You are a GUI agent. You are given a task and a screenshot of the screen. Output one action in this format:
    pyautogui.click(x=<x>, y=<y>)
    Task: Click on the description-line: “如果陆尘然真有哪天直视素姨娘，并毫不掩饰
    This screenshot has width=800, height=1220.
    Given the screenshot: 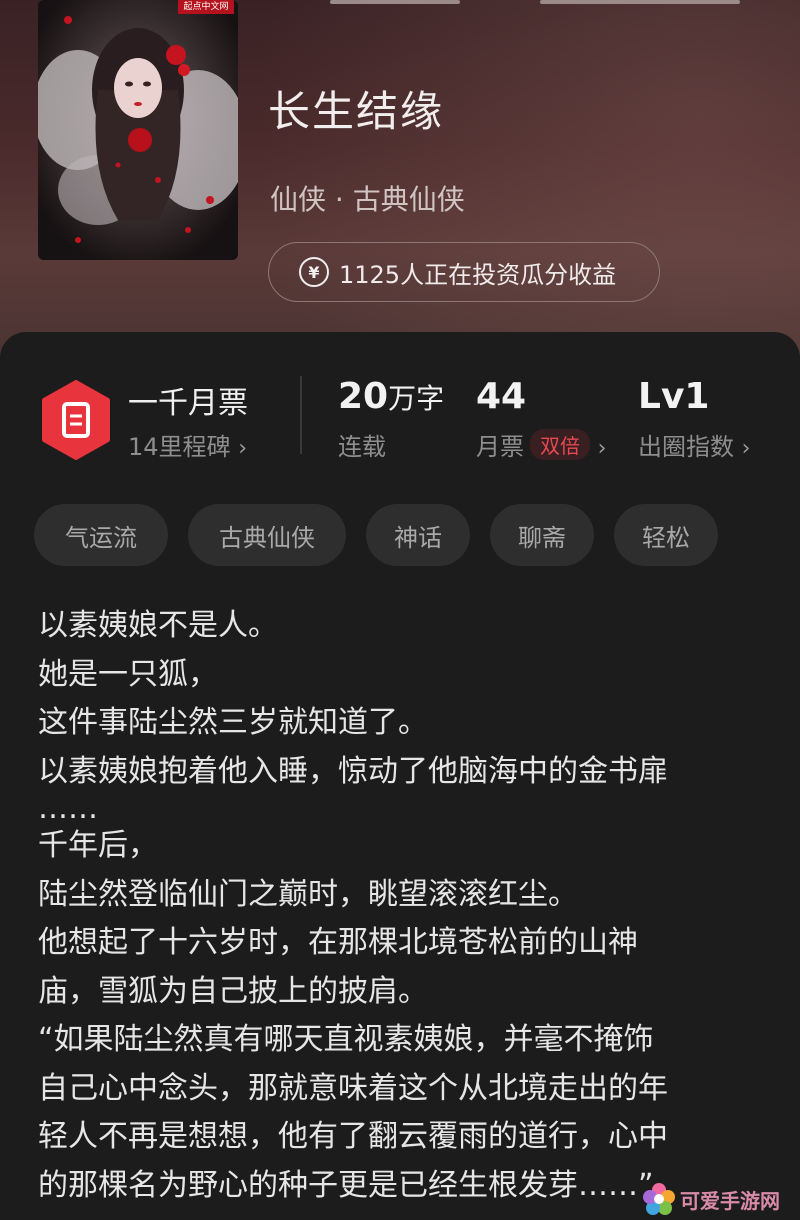 What is the action you would take?
    pyautogui.click(x=346, y=1039)
    